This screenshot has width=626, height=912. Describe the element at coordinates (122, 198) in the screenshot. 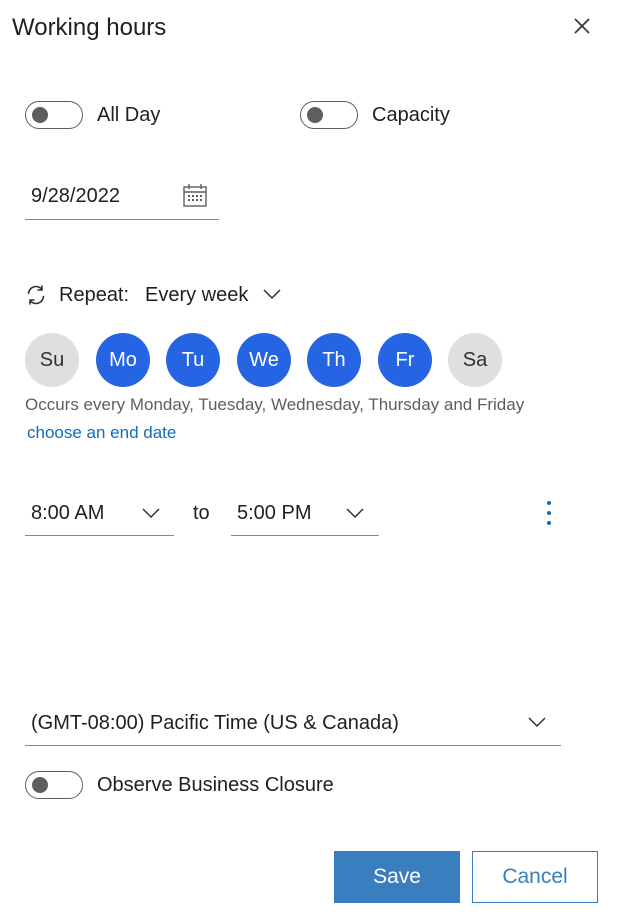

I see `date-field: 9/28/2022` at that location.